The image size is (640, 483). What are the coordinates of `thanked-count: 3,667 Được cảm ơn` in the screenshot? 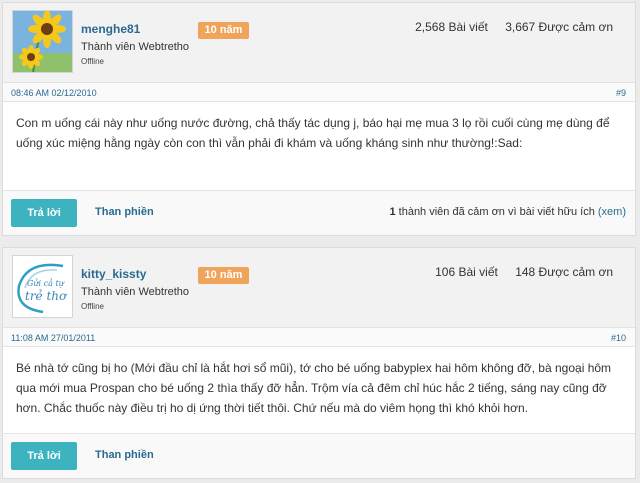 It's located at (559, 27).